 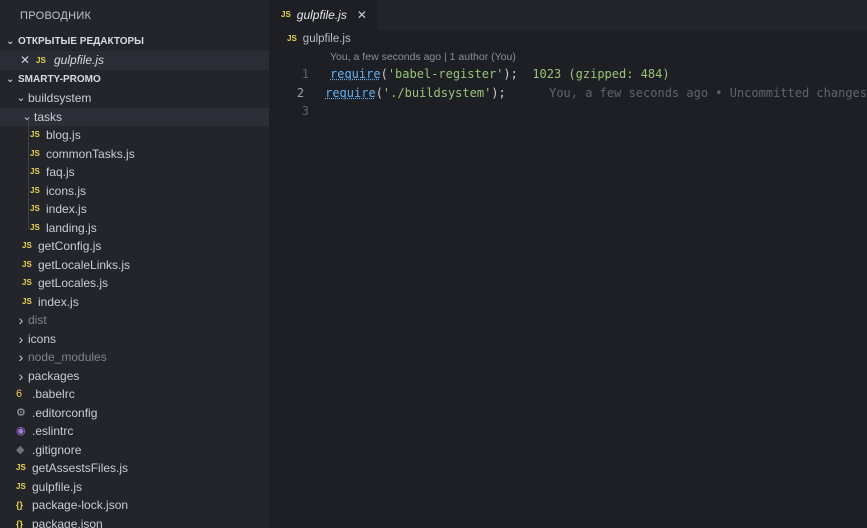 I want to click on explorer-title: ПРОВОДНИК, so click(x=56, y=16).